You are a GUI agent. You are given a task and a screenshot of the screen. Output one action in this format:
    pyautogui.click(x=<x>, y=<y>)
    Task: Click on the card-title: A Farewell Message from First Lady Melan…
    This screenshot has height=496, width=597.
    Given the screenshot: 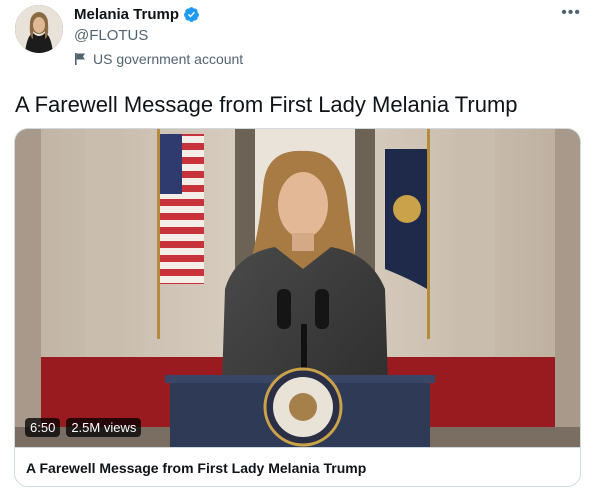 What is the action you would take?
    pyautogui.click(x=196, y=468)
    